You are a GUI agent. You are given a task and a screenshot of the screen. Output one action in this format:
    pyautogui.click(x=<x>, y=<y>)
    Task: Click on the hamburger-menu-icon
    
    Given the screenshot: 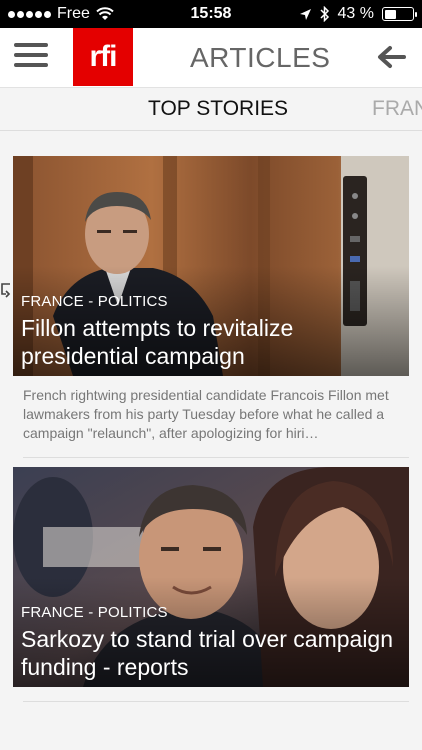 What is the action you would take?
    pyautogui.click(x=31, y=58)
    